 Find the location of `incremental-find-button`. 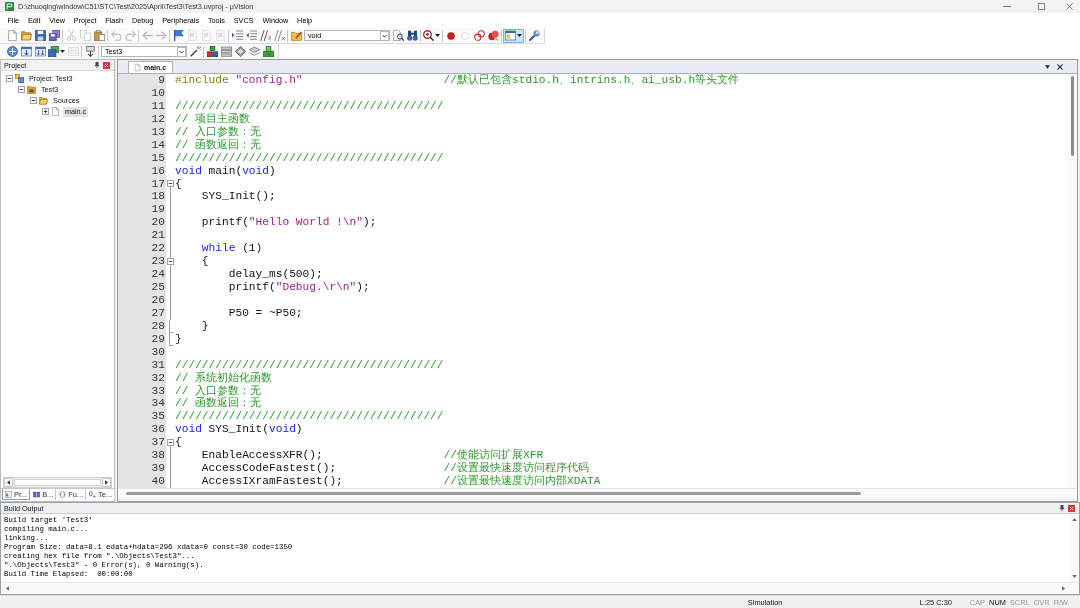

incremental-find-button is located at coordinates (412, 35).